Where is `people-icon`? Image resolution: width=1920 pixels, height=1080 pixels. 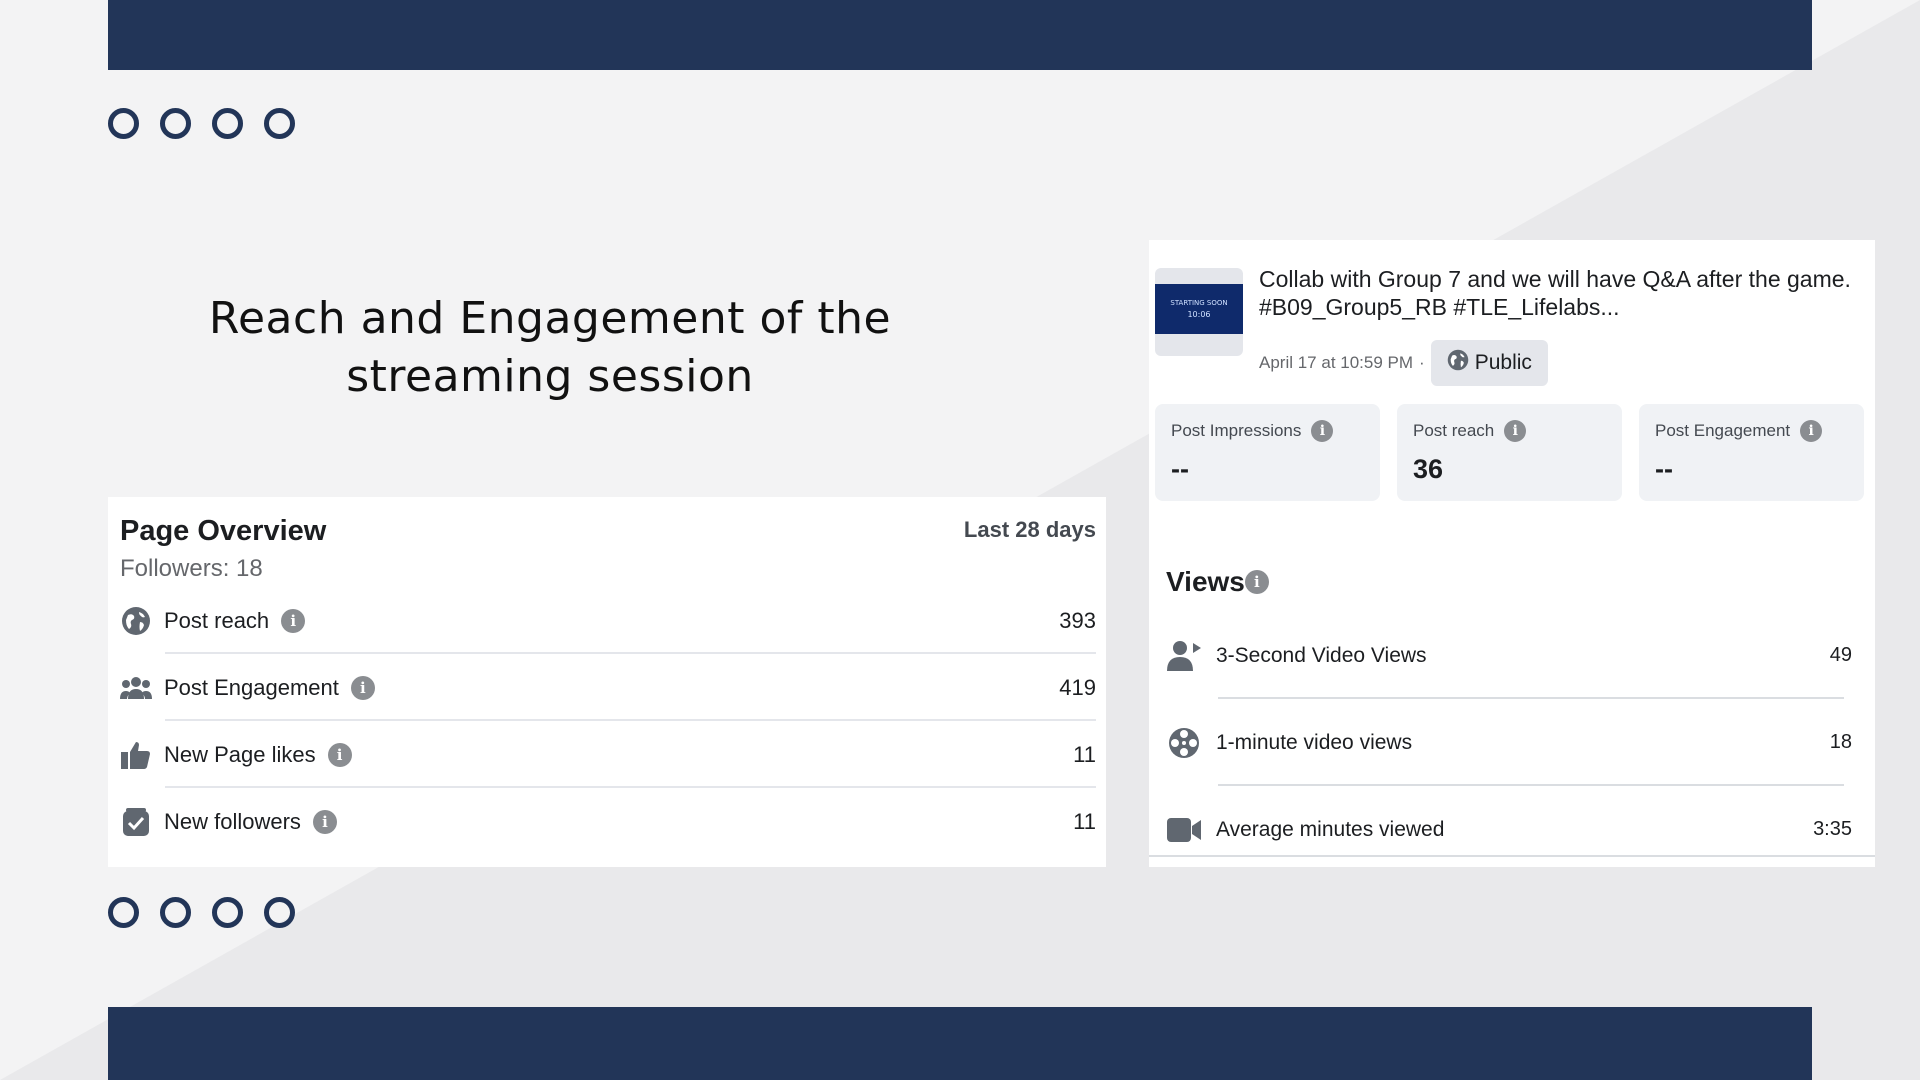 people-icon is located at coordinates (136, 688).